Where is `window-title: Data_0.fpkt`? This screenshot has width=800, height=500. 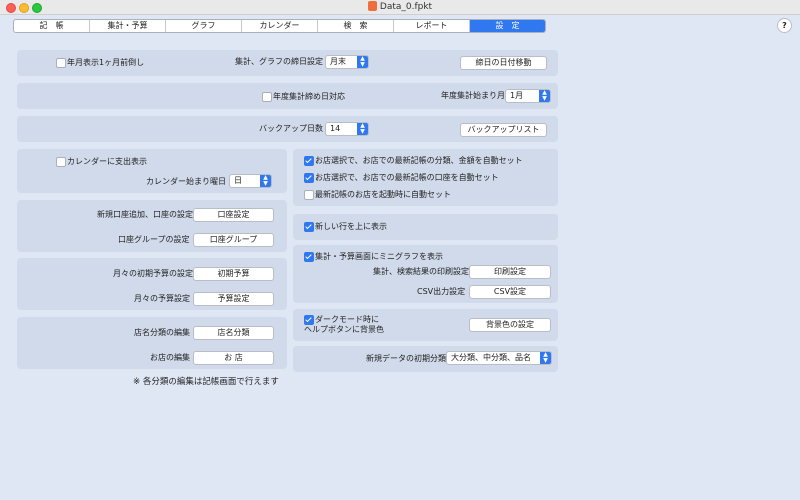
window-title: Data_0.fpkt is located at coordinates (406, 7).